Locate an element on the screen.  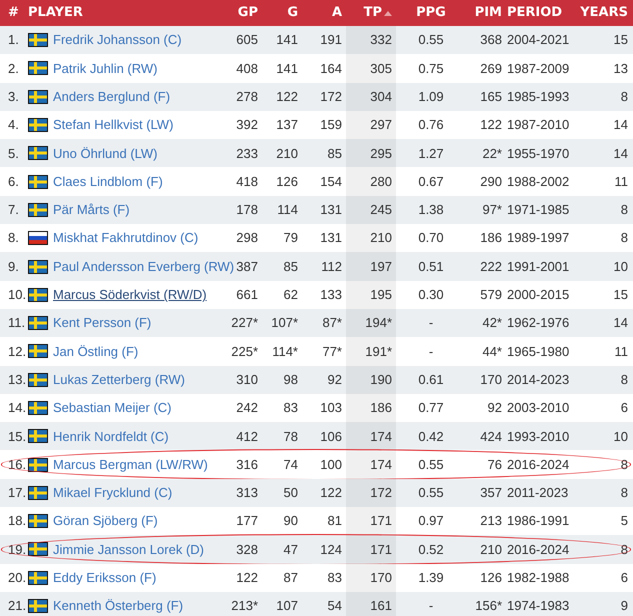
table-cell-text: 1971-1985 is located at coordinates (538, 210).